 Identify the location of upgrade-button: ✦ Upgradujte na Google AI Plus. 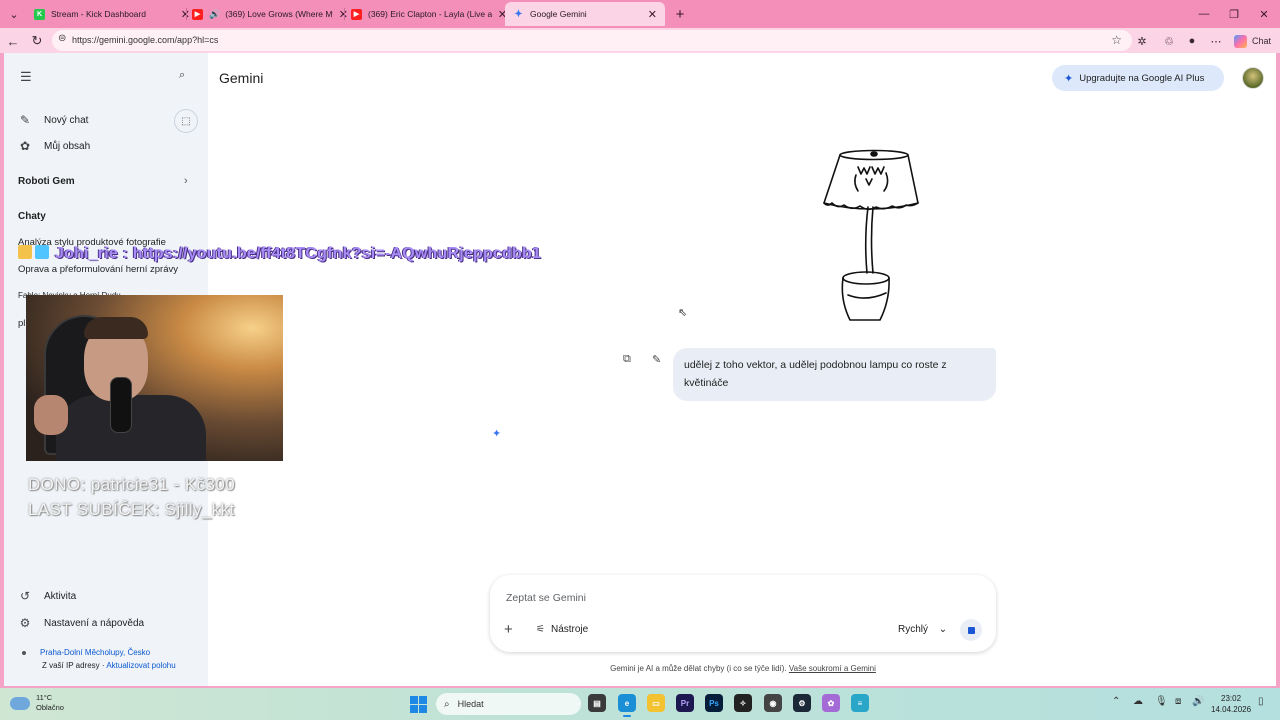
(1138, 78).